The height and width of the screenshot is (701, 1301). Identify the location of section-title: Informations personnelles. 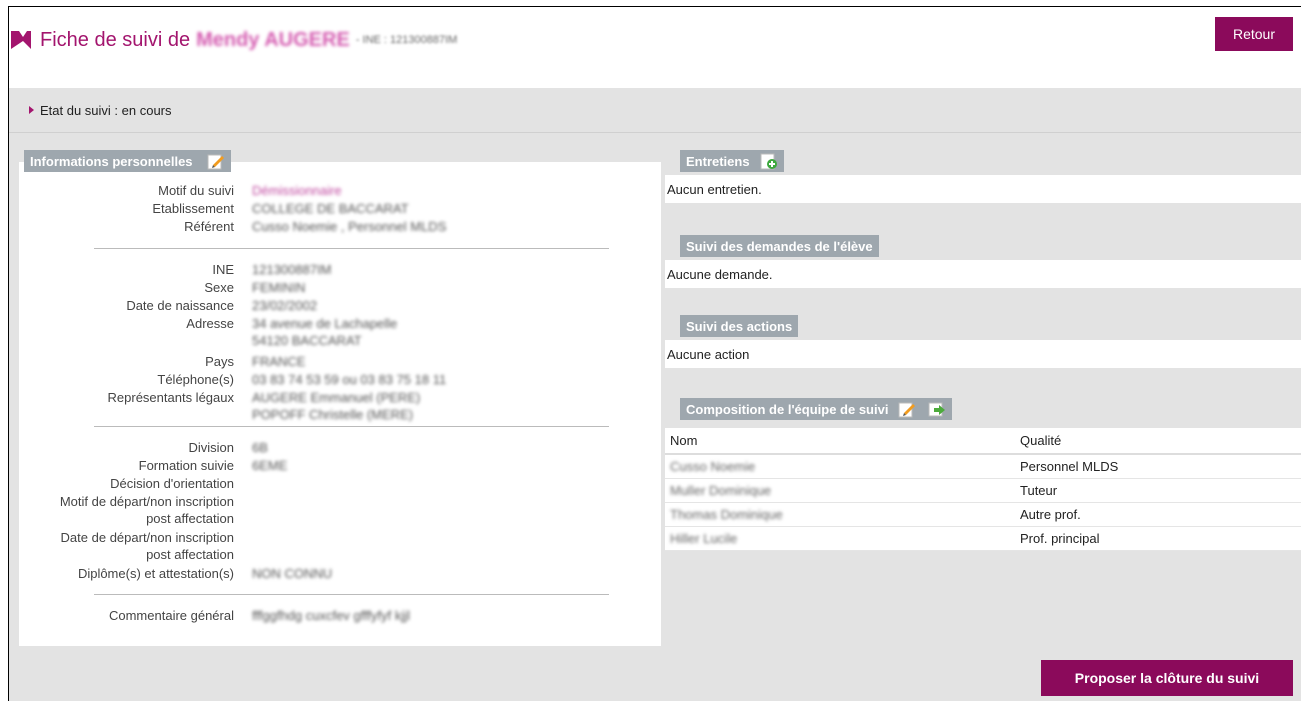
(111, 161).